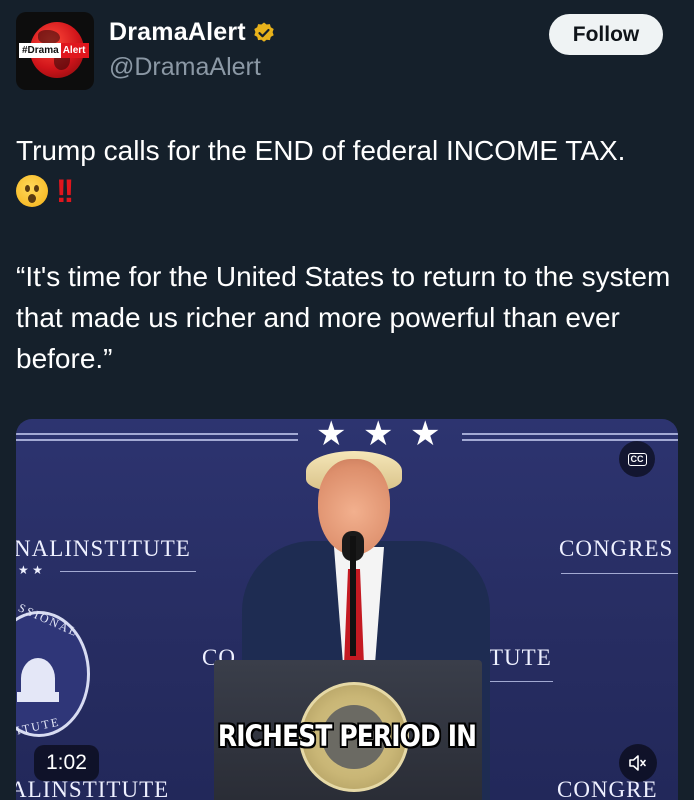 This screenshot has width=694, height=800. What do you see at coordinates (264, 32) in the screenshot?
I see `verified-badge-icon` at bounding box center [264, 32].